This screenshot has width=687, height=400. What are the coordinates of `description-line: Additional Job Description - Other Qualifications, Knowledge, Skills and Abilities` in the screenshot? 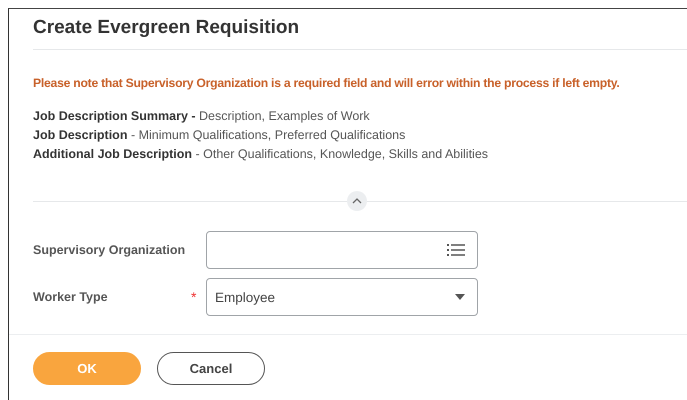 It's located at (261, 154).